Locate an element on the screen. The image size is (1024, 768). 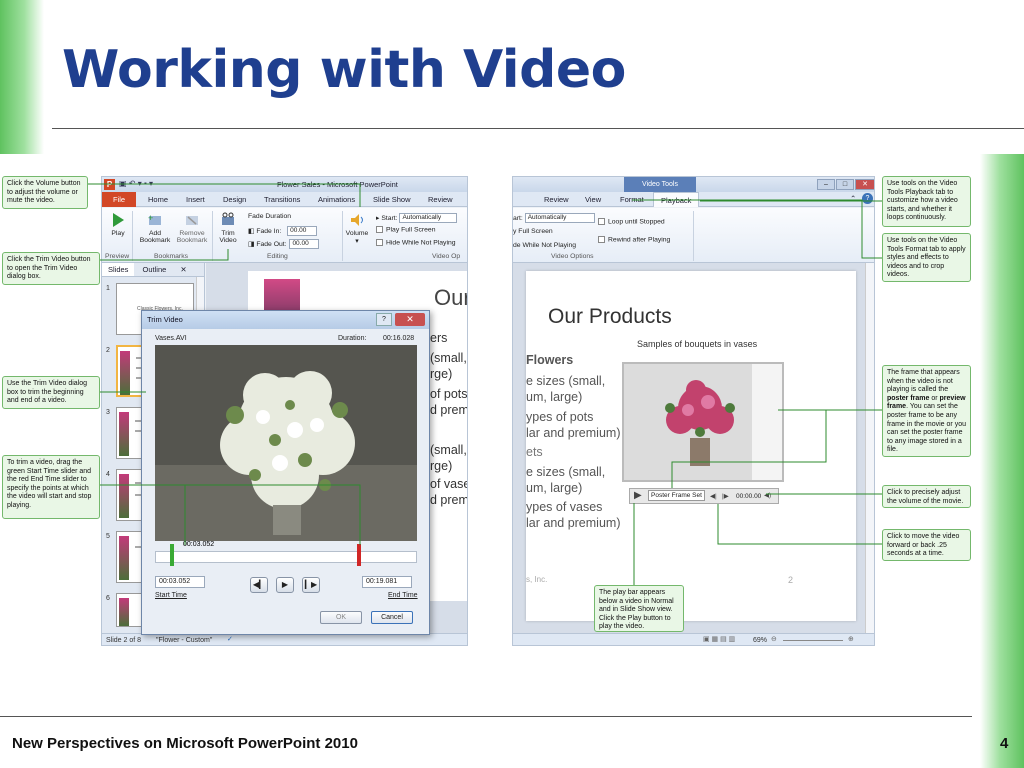
duration-label: Duration: is located at coordinates (352, 338).